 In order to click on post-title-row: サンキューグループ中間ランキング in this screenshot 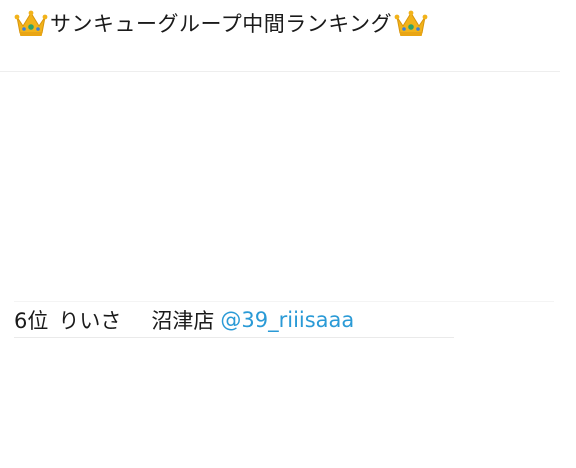, I will do `click(221, 23)`.